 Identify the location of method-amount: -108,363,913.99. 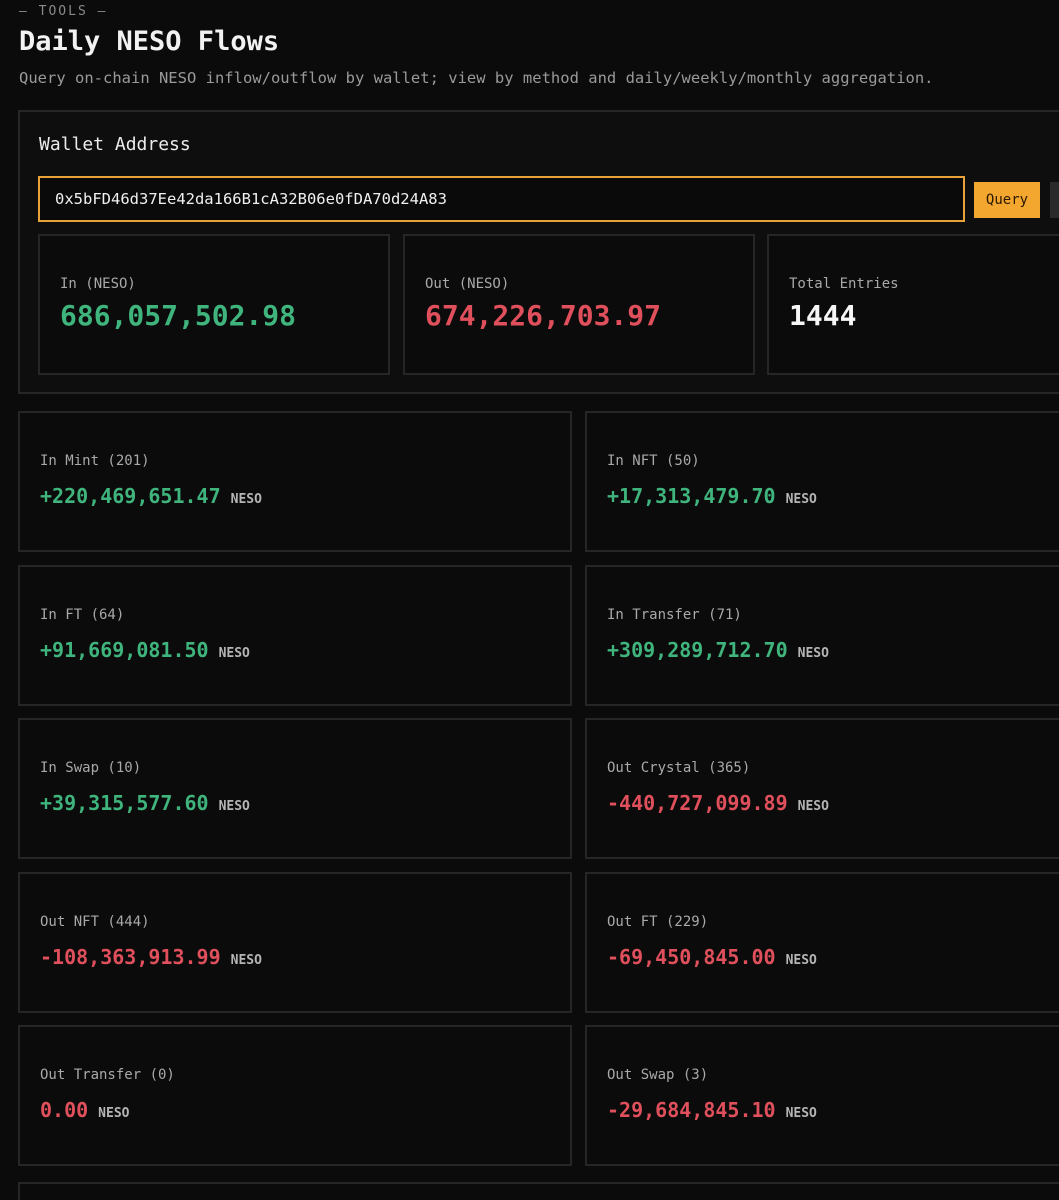
(130, 957).